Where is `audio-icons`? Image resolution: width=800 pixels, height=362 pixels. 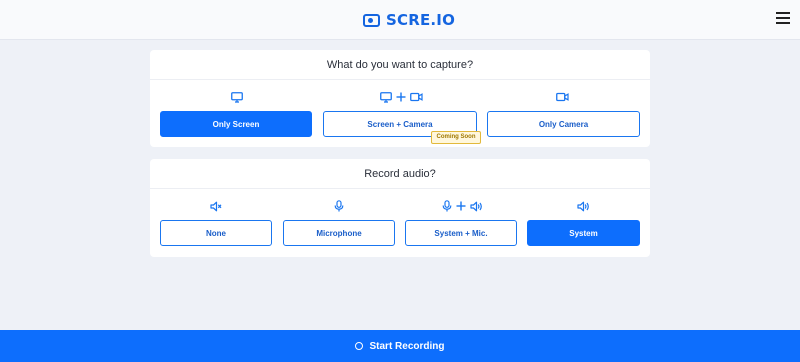 audio-icons is located at coordinates (400, 206).